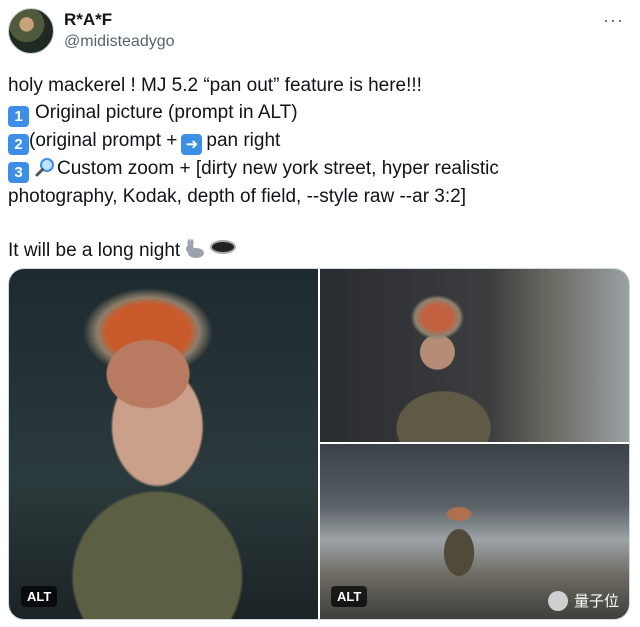  What do you see at coordinates (44, 167) in the screenshot?
I see `magnifying-glass-icon` at bounding box center [44, 167].